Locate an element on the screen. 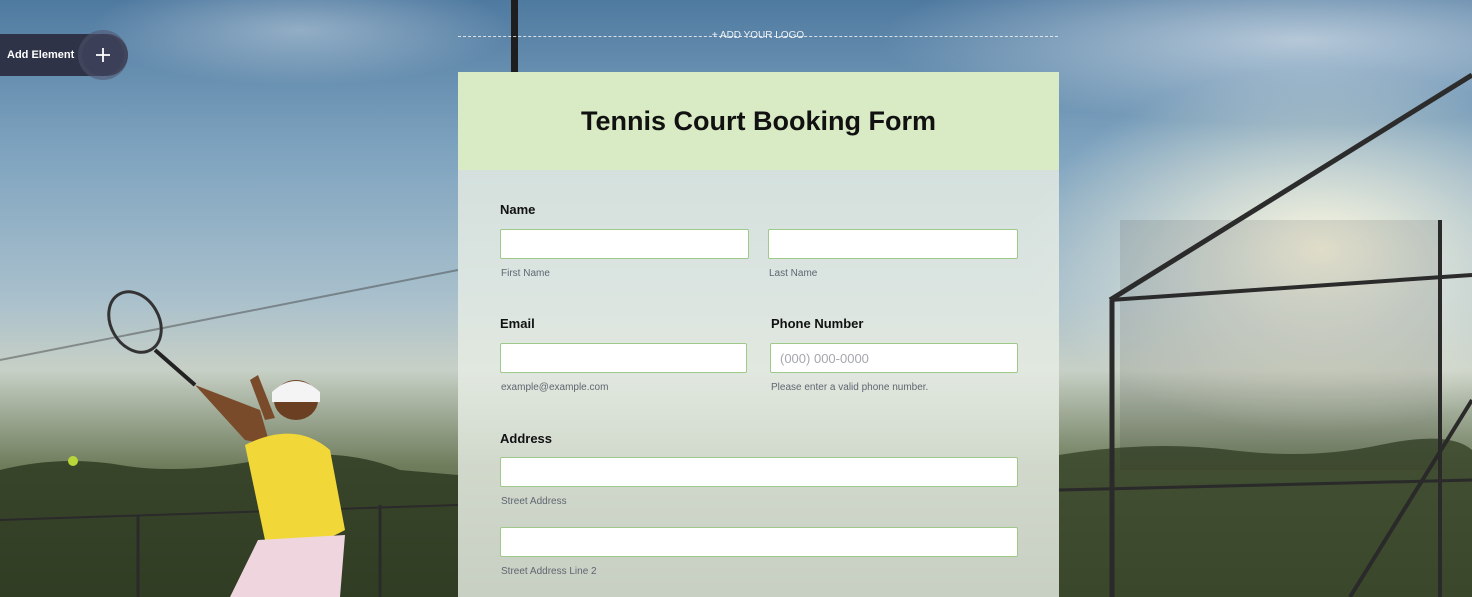 The height and width of the screenshot is (597, 1472). add-logo-link: + ADD YOUR LOGO is located at coordinates (758, 35).